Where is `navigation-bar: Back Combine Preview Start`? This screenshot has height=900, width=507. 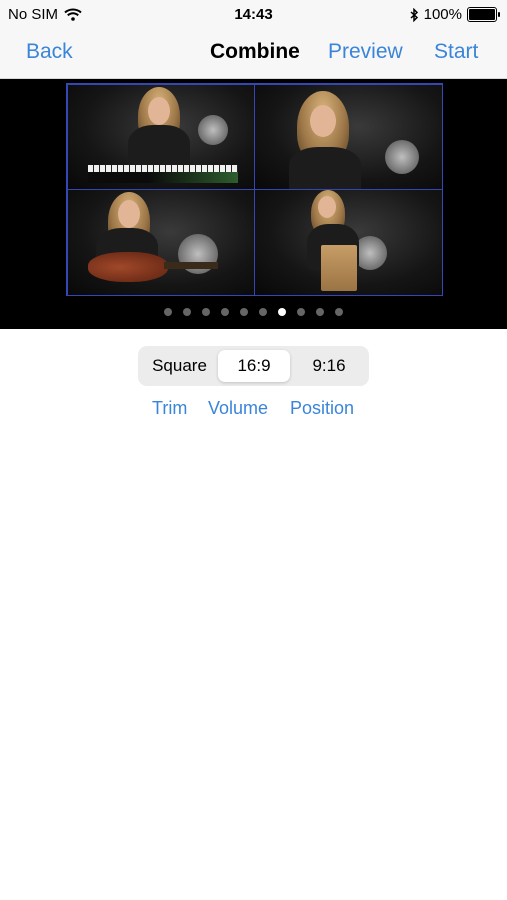 navigation-bar: Back Combine Preview Start is located at coordinates (253, 53).